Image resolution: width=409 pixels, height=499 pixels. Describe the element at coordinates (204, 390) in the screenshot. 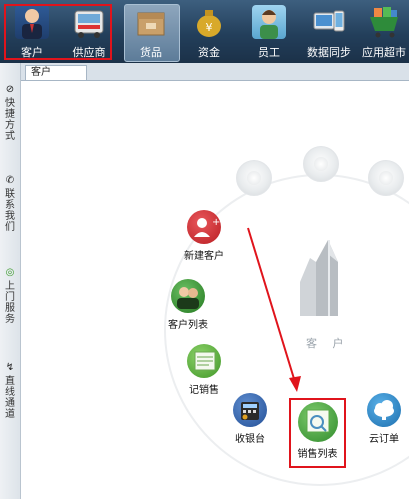

I see `record-sale-label: 记销售` at that location.